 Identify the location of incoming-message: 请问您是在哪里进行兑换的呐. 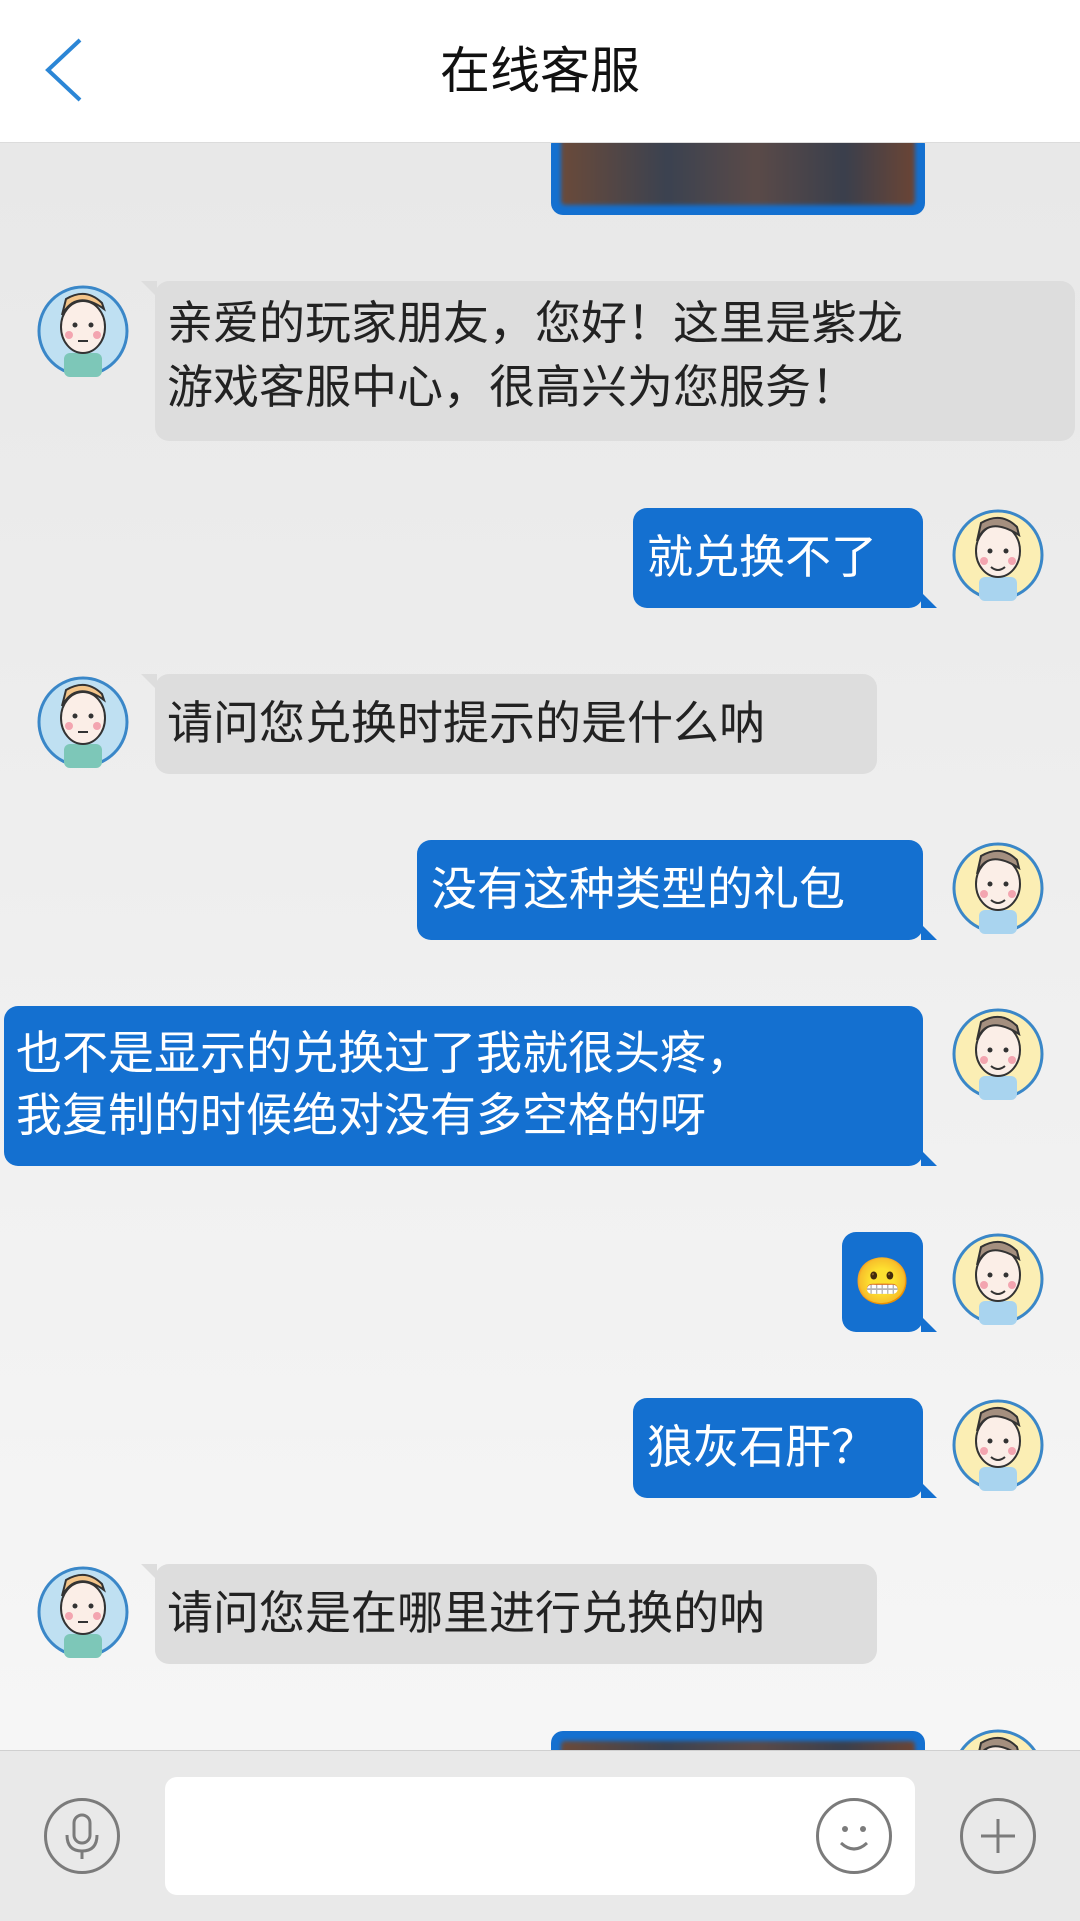
(509, 1614).